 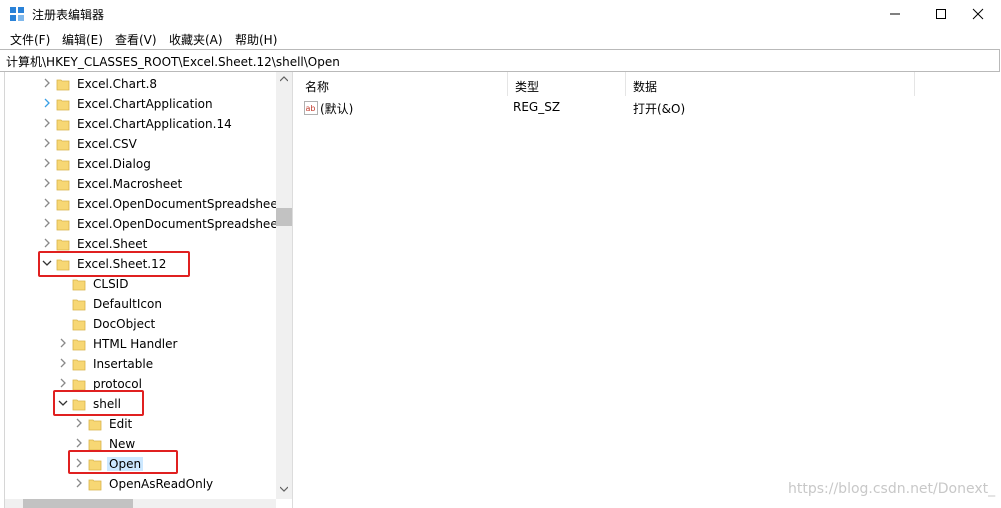 I want to click on regedit-app-icon, so click(x=17, y=14).